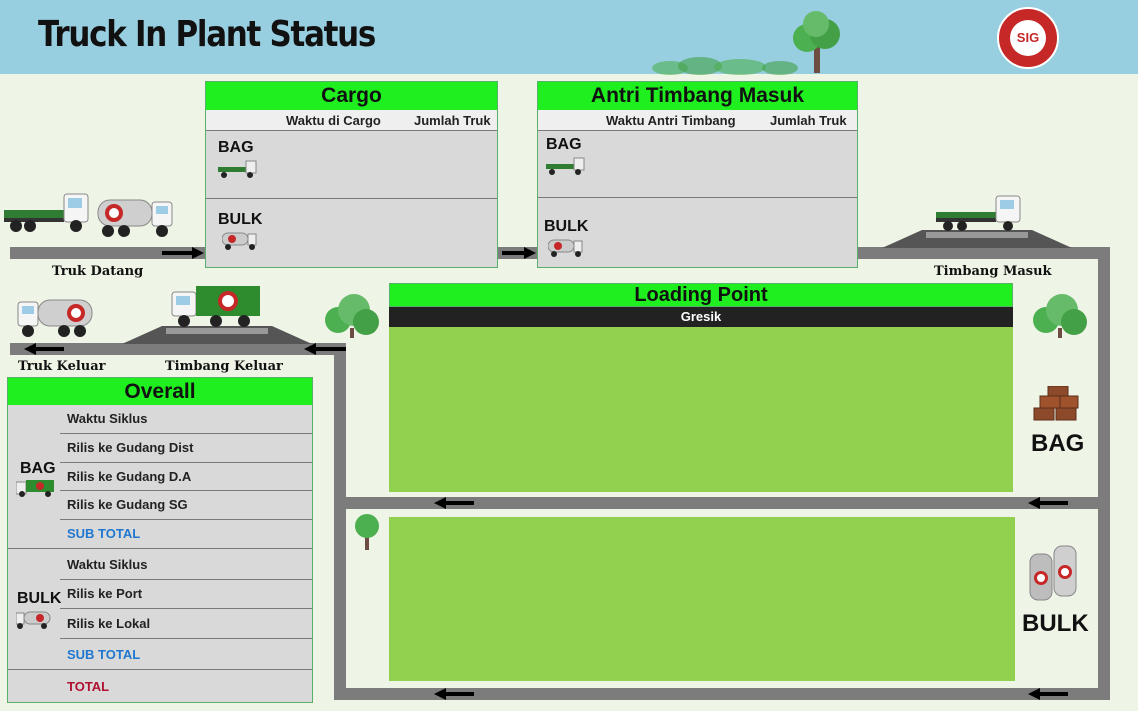  I want to click on cargo-bag-label: BAG, so click(236, 147).